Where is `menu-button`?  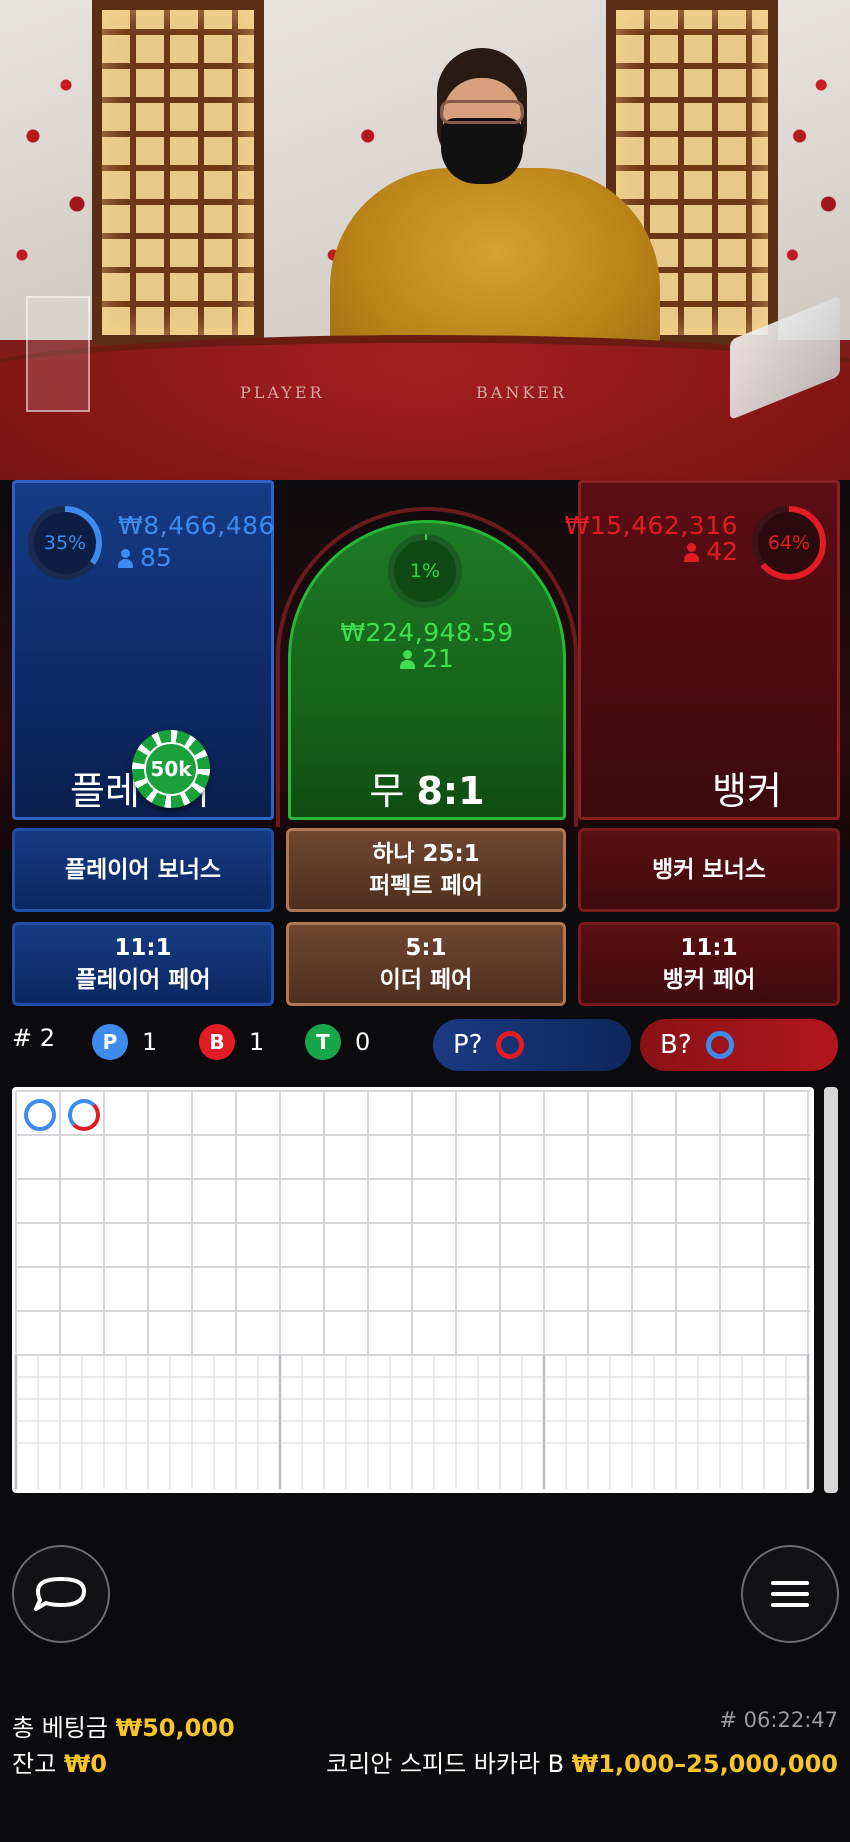
menu-button is located at coordinates (790, 1594).